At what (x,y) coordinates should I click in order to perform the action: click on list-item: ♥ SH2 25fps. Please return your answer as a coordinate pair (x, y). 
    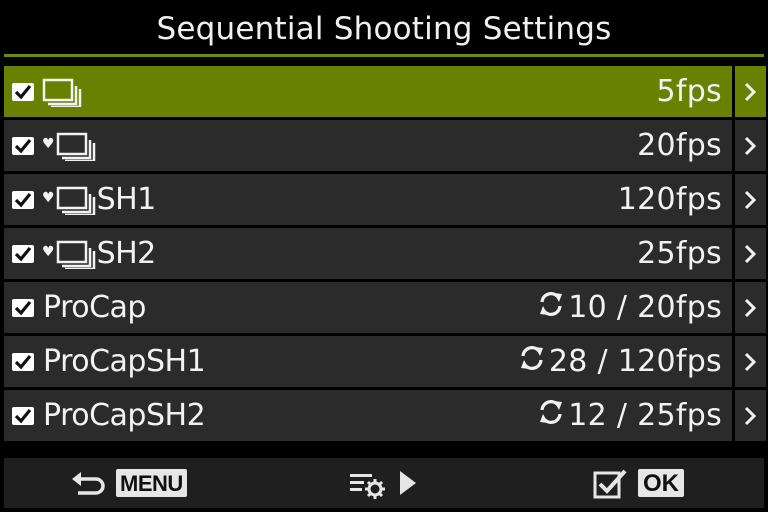
    Looking at the image, I should click on (386, 253).